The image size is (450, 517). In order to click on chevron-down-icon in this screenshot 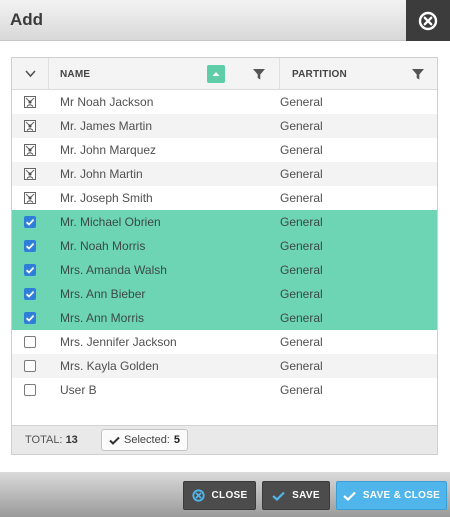, I will do `click(30, 74)`.